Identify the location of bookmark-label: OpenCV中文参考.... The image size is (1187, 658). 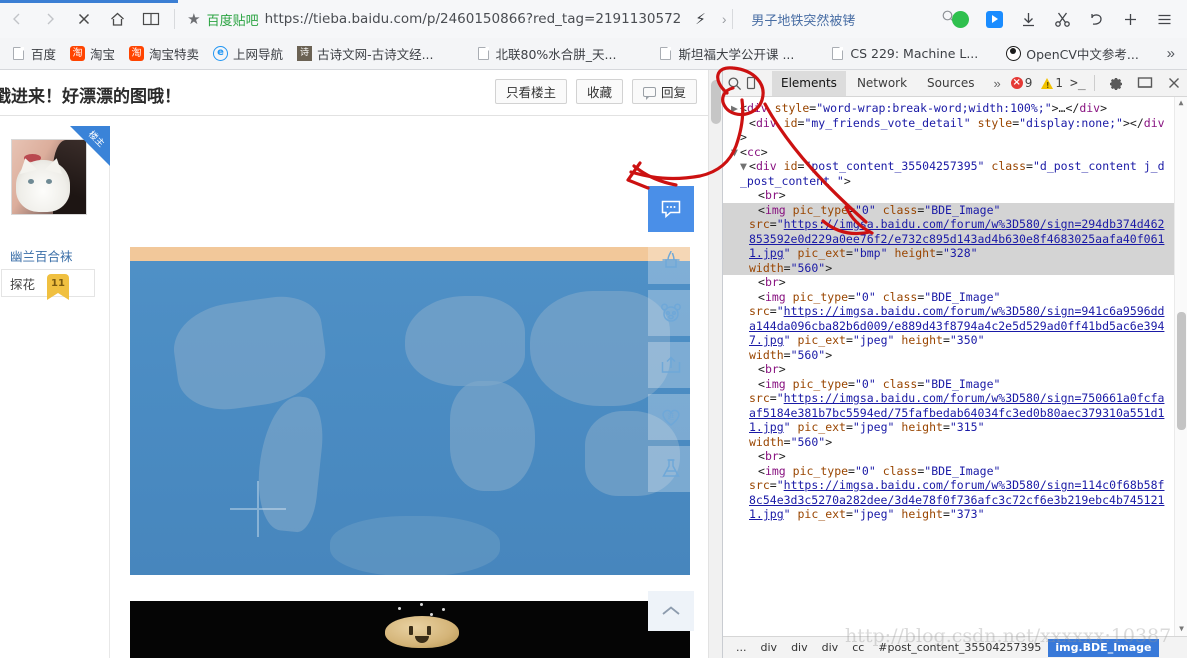
(1082, 54).